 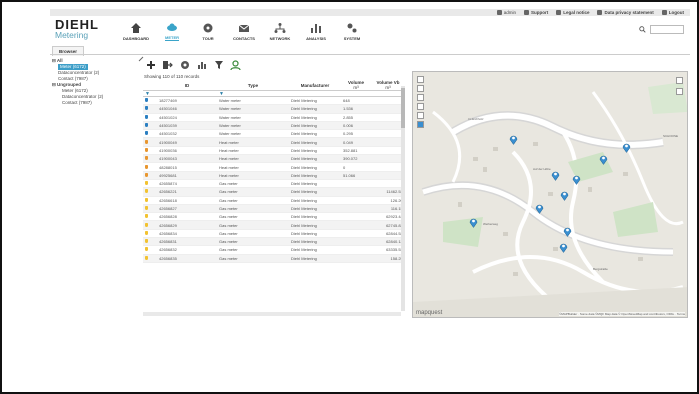 I want to click on top-link-4: Logout, so click(x=672, y=12).